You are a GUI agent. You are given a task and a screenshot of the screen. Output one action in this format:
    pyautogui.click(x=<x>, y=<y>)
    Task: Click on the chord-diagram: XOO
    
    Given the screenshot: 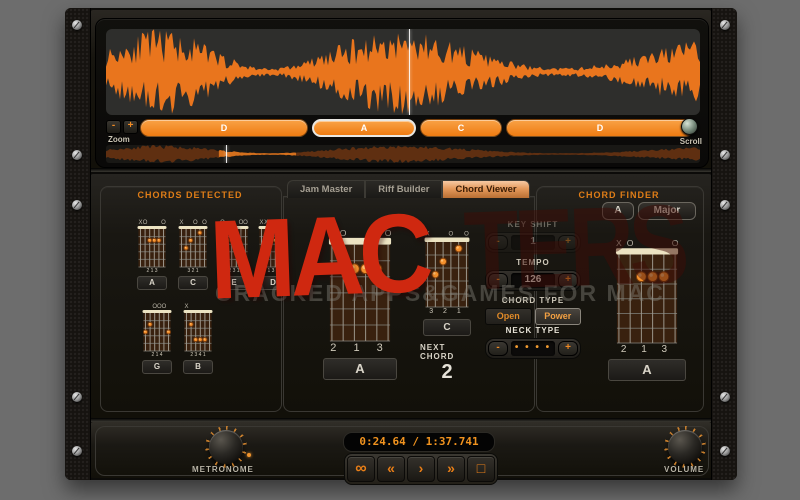 What is the action you would take?
    pyautogui.click(x=152, y=243)
    